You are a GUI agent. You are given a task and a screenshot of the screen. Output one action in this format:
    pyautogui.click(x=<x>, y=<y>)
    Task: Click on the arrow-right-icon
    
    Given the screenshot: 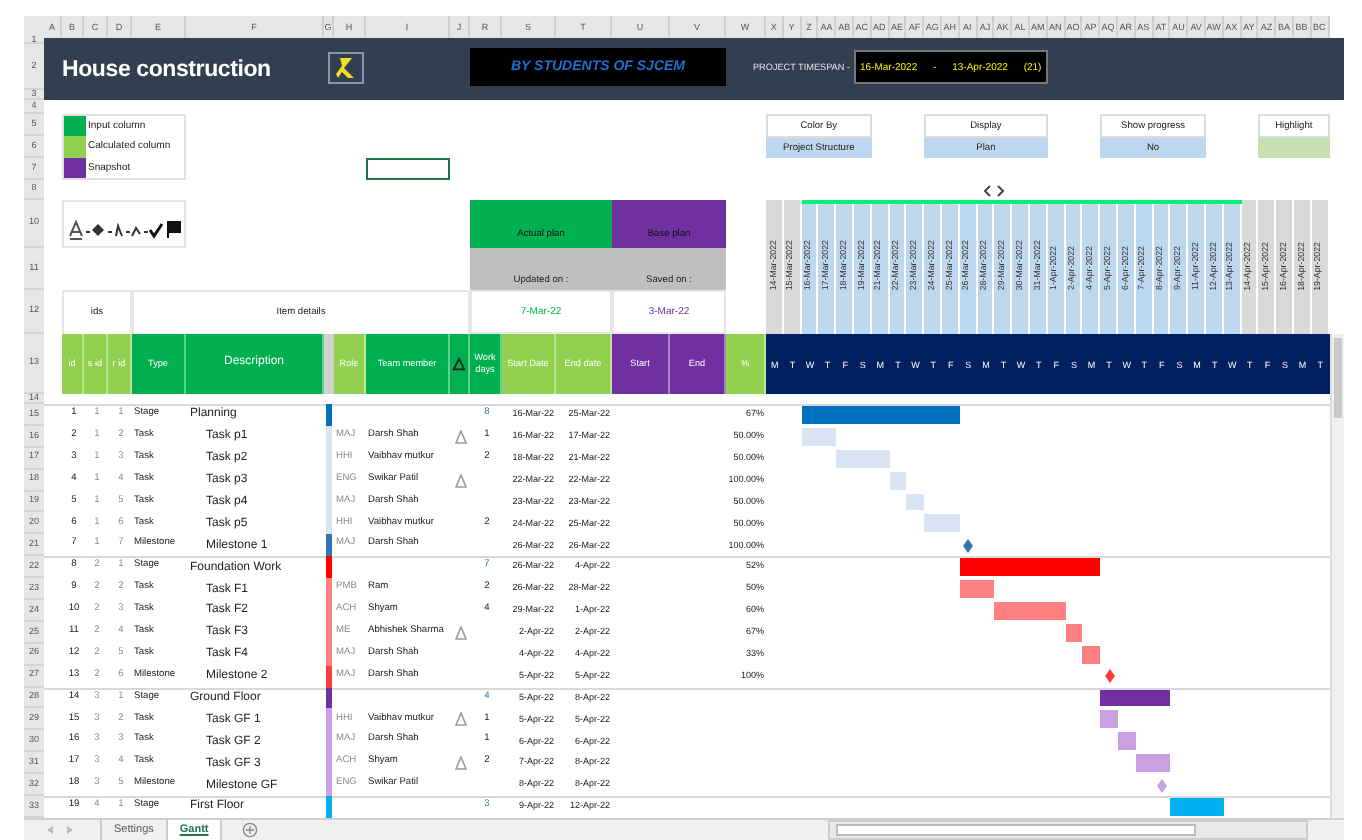 What is the action you would take?
    pyautogui.click(x=70, y=829)
    